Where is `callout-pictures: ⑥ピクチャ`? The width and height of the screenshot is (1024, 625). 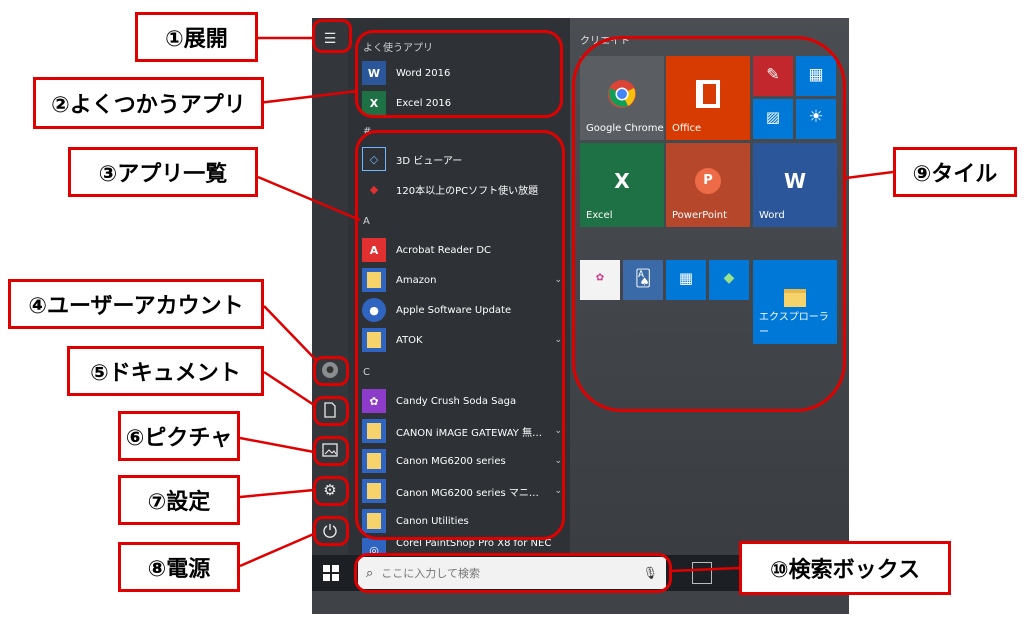 callout-pictures: ⑥ピクチャ is located at coordinates (179, 436).